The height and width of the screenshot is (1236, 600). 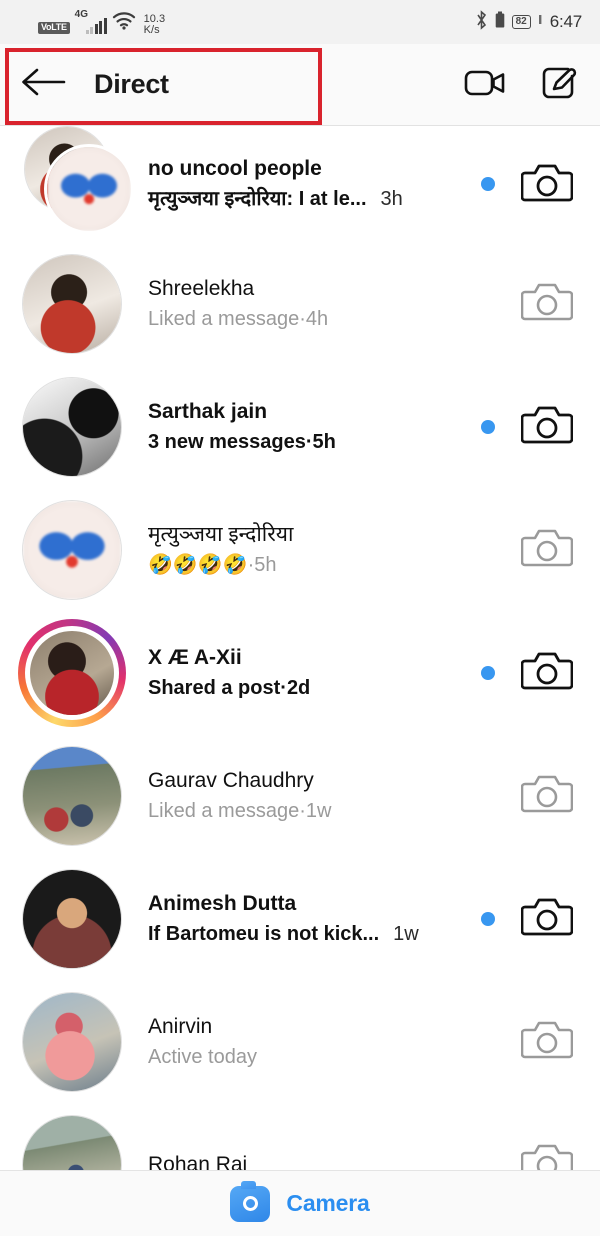 What do you see at coordinates (298, 687) in the screenshot?
I see `conversation-timestamp: 2d` at bounding box center [298, 687].